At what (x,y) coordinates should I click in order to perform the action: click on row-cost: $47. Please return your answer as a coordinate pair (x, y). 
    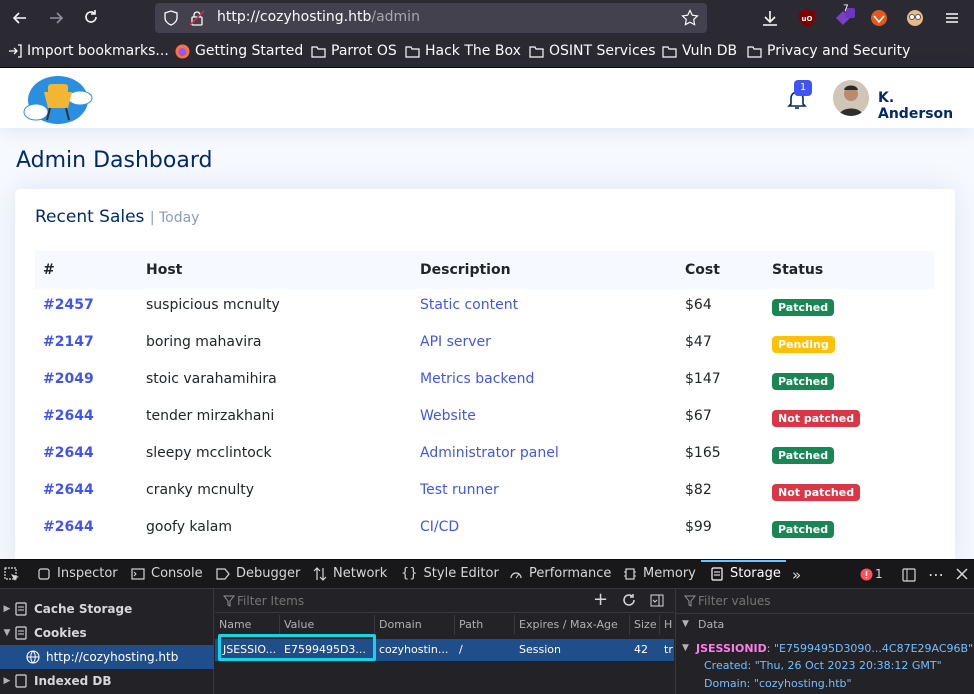
    Looking at the image, I should click on (698, 342).